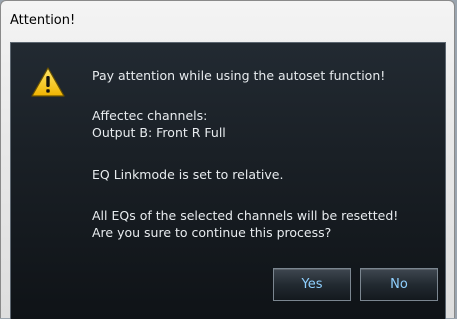 The height and width of the screenshot is (319, 457). Describe the element at coordinates (159, 132) in the screenshot. I see `message-affected-channel: Output B: Front R Full` at that location.